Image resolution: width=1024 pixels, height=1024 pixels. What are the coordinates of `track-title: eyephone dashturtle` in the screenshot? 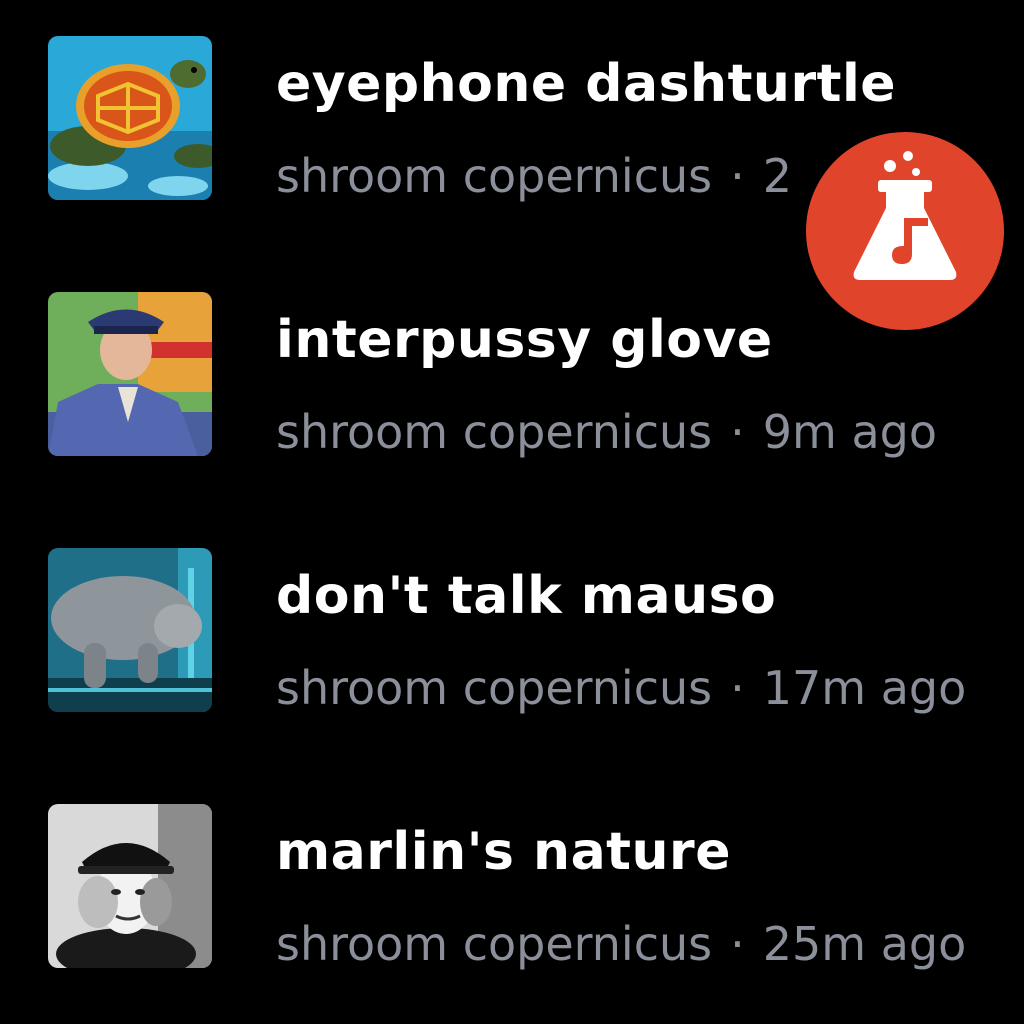 It's located at (586, 84).